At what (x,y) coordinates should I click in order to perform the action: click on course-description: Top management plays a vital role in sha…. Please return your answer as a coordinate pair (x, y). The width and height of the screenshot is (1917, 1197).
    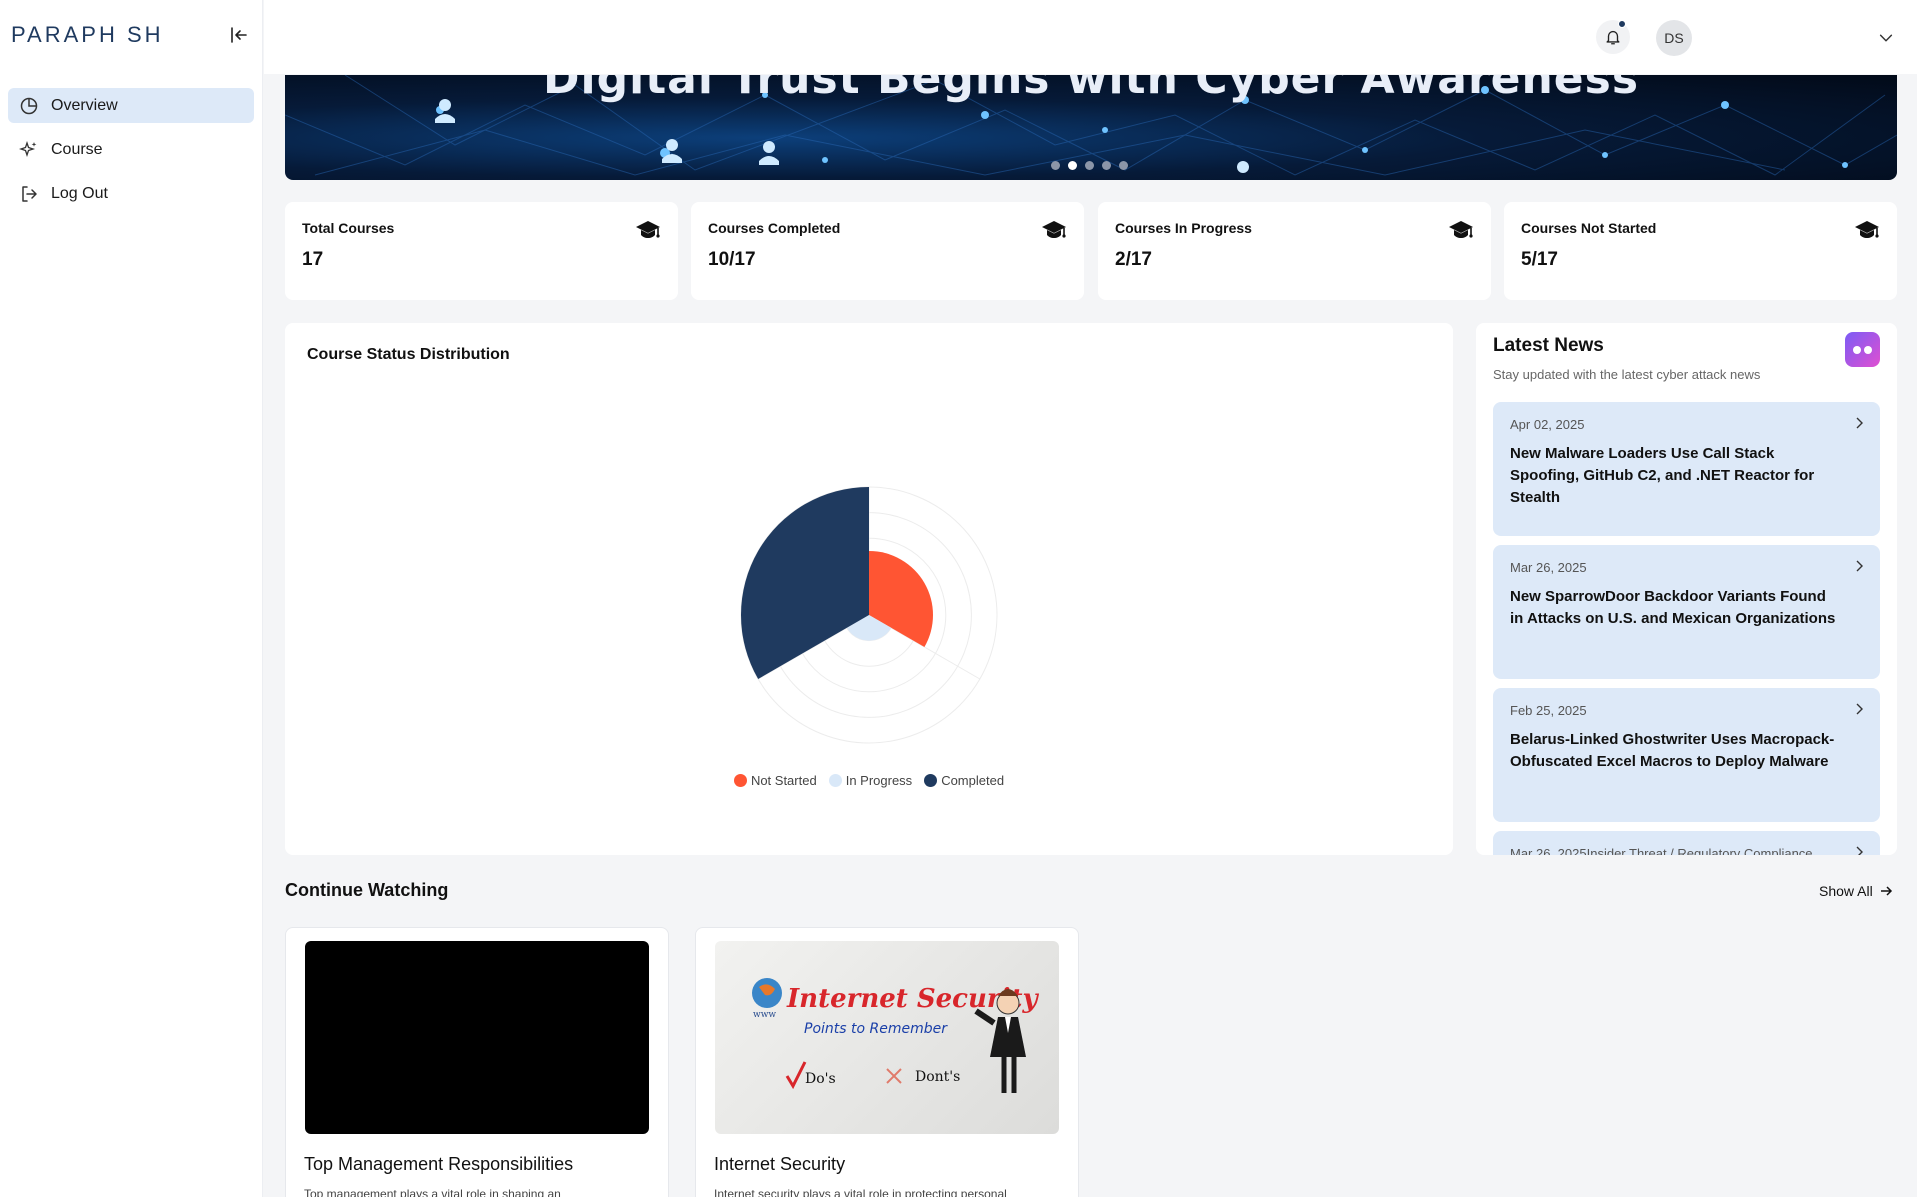
    Looking at the image, I should click on (432, 1192).